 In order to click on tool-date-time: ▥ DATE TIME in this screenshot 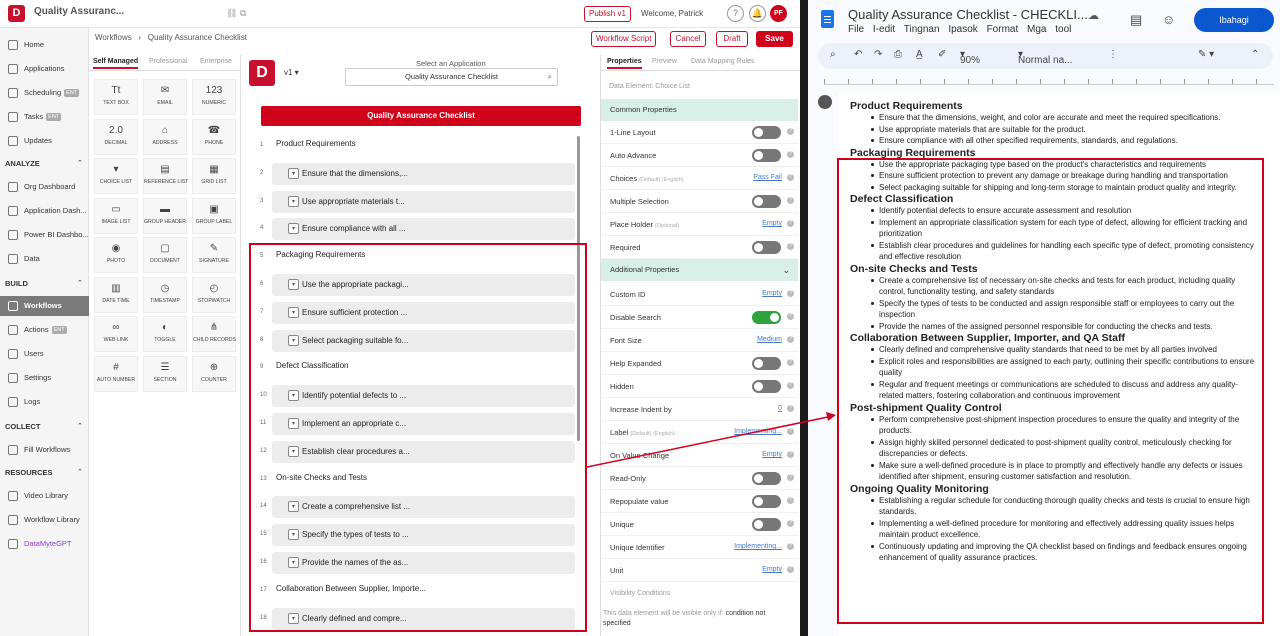, I will do `click(116, 294)`.